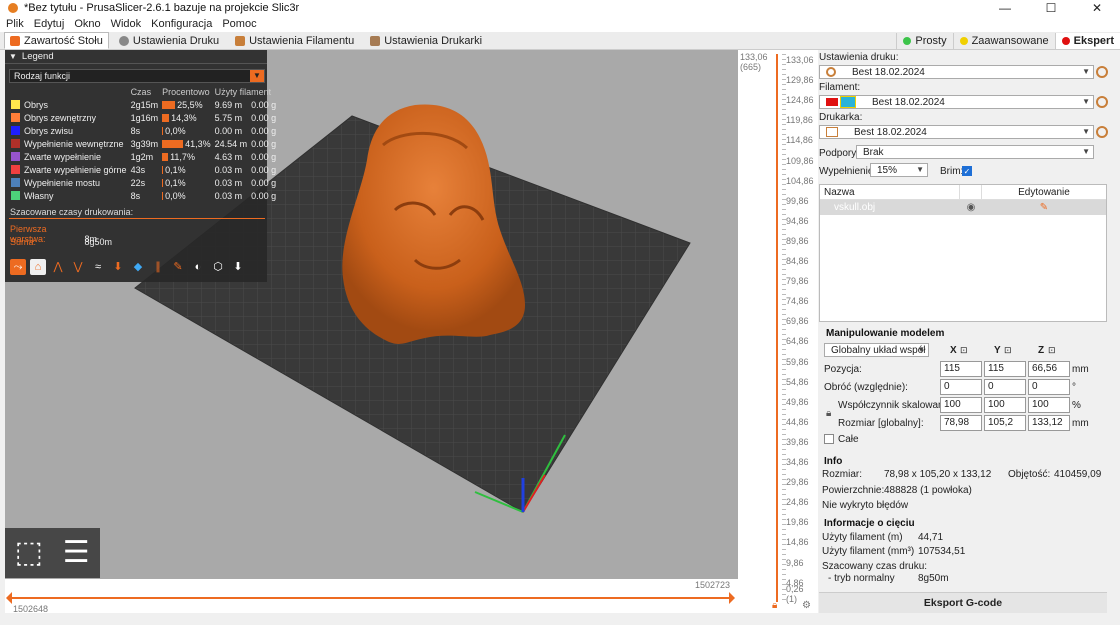  I want to click on print-settings-select: Best 18.02.2024 ▼, so click(956, 72).